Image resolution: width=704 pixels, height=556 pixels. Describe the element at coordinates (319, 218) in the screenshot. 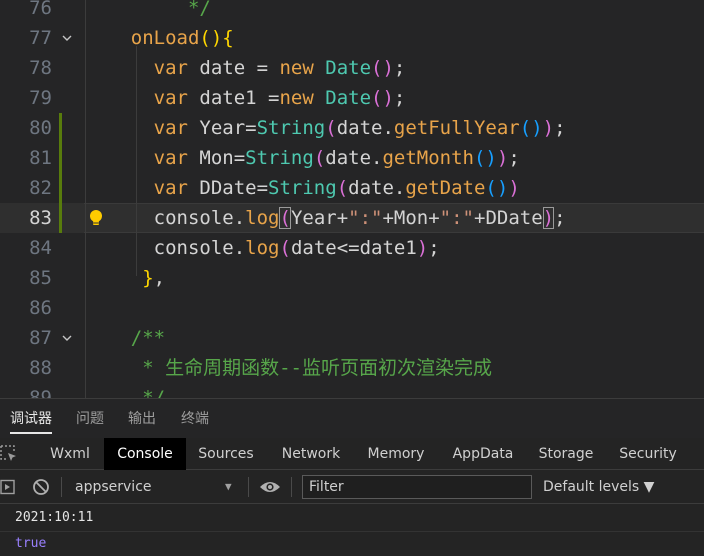

I see `code-token: Year+` at that location.